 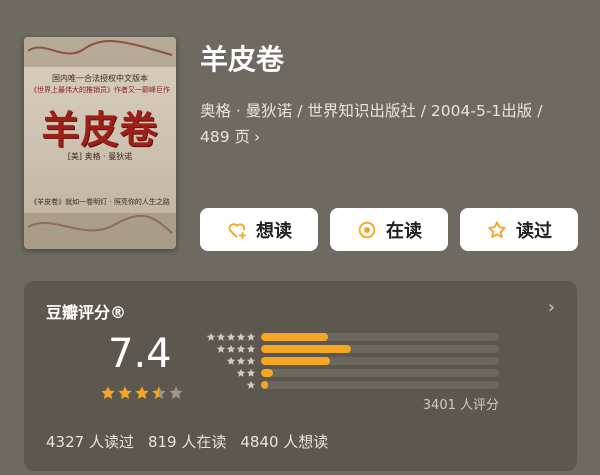 I want to click on star-outline-icon, so click(x=497, y=229).